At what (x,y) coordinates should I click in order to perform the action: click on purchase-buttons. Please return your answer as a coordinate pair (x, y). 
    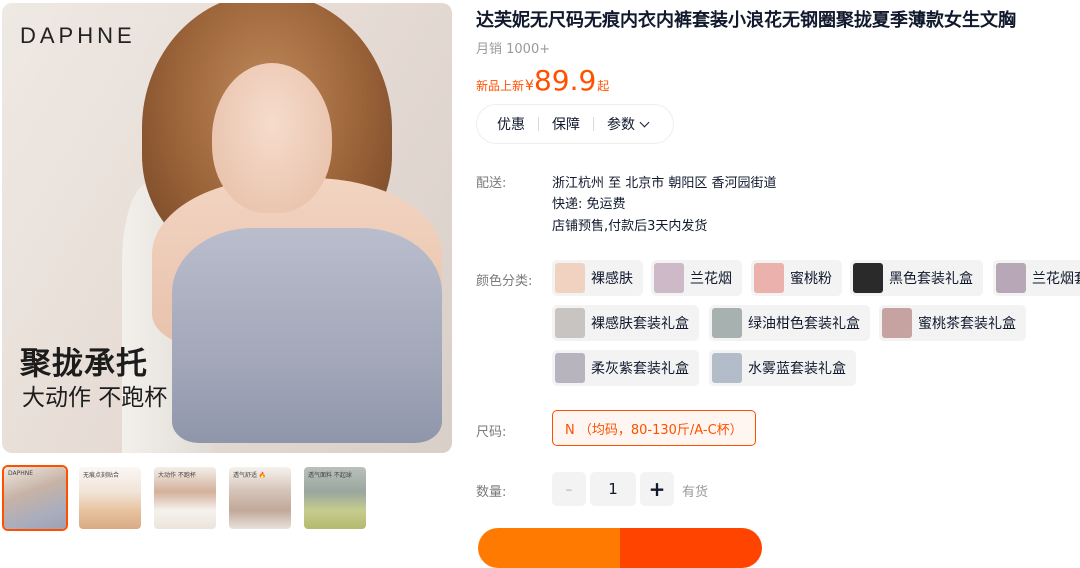
    Looking at the image, I should click on (620, 548).